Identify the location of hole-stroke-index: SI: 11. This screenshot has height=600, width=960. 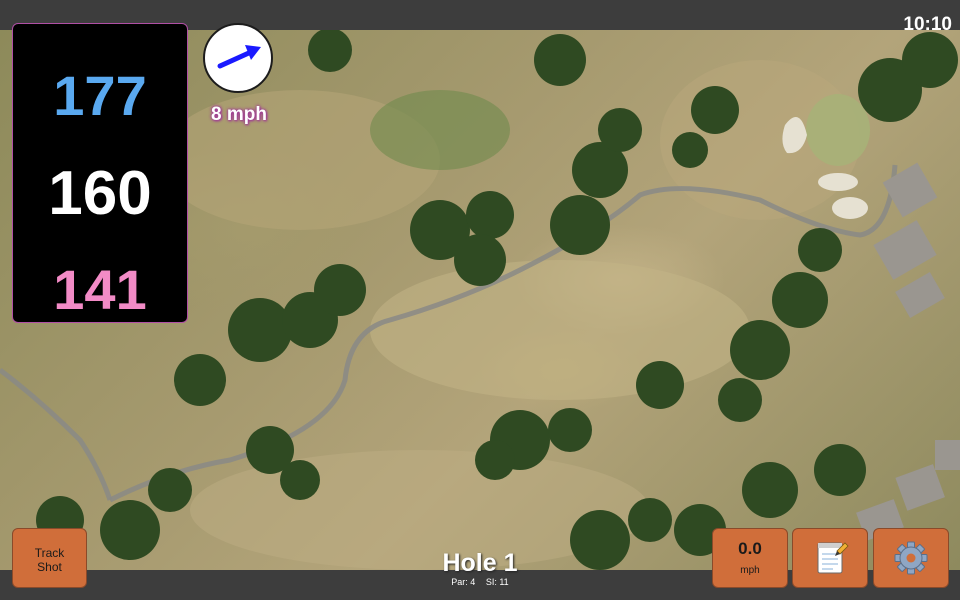
(497, 582).